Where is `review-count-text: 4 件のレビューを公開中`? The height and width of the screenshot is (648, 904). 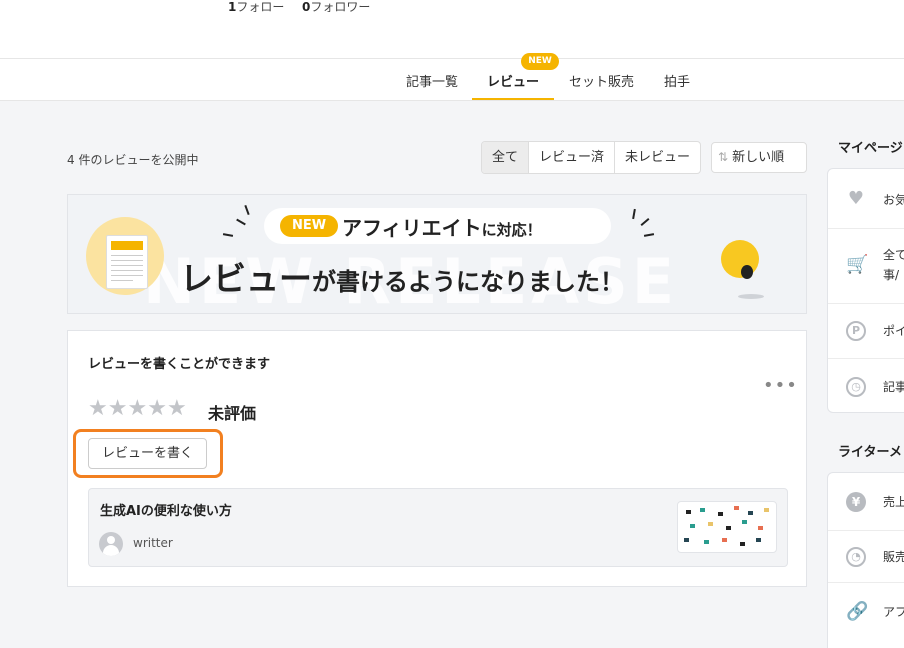 review-count-text: 4 件のレビューを公開中 is located at coordinates (133, 160).